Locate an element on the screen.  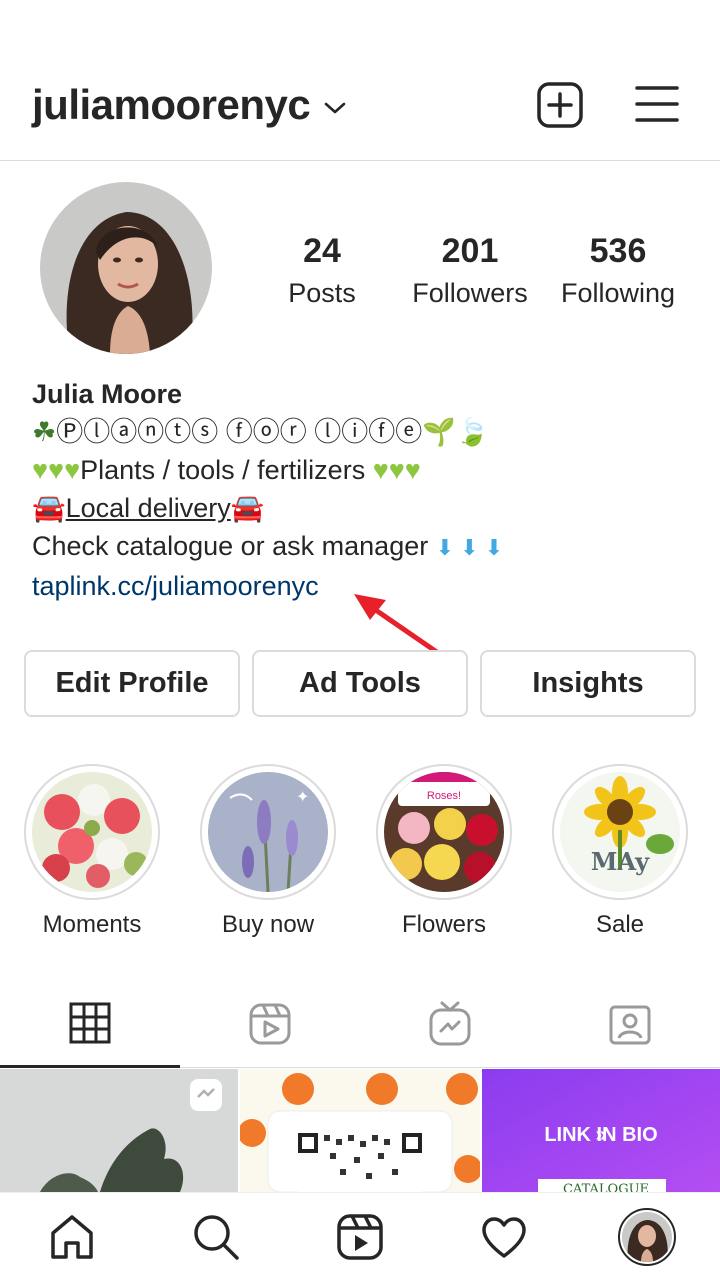
tagged-icon is located at coordinates (630, 1025).